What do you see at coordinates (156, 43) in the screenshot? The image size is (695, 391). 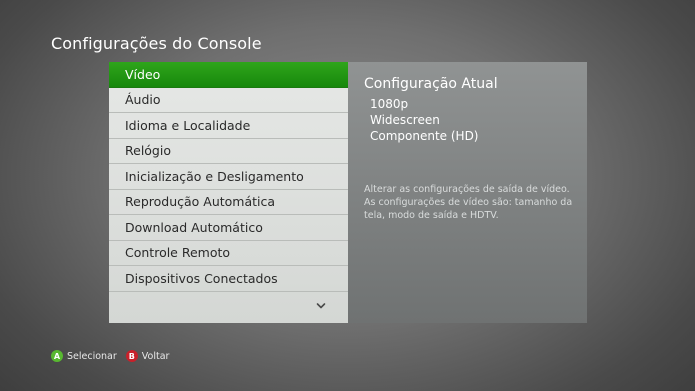 I see `page-title: Configurações do Console` at bounding box center [156, 43].